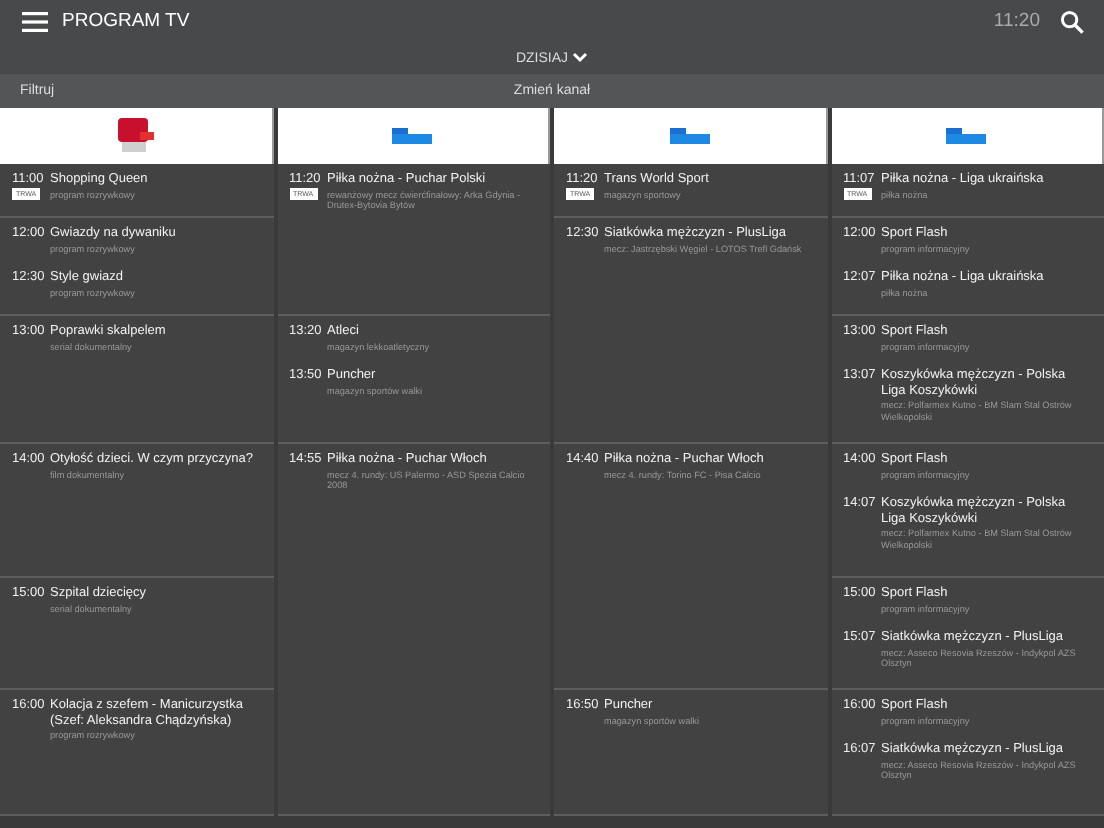 The image size is (1104, 828). I want to click on chevron-down-icon, so click(580, 58).